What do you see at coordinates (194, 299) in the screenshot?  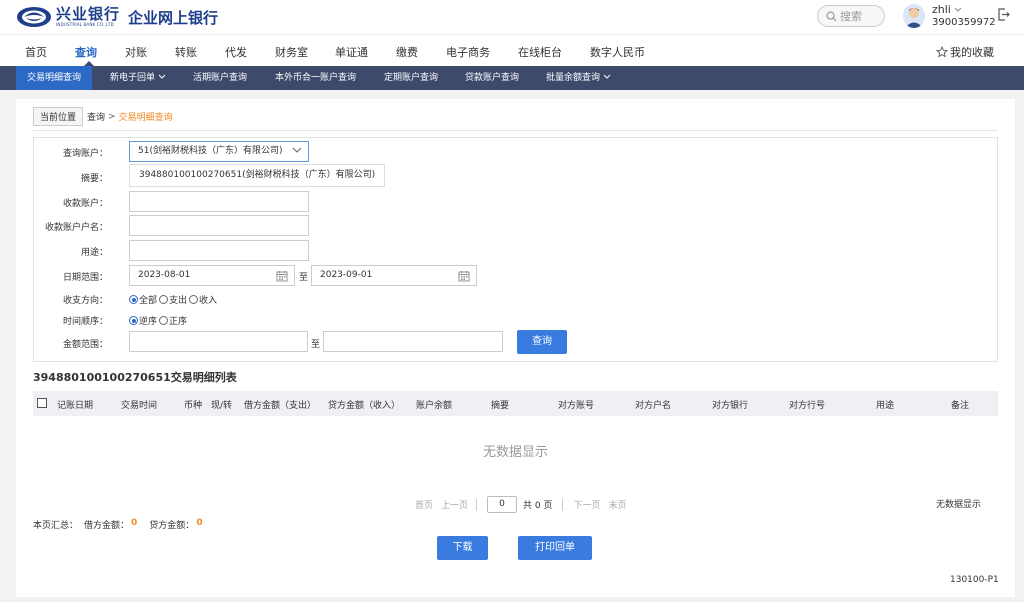 I see `direction-in-radio` at bounding box center [194, 299].